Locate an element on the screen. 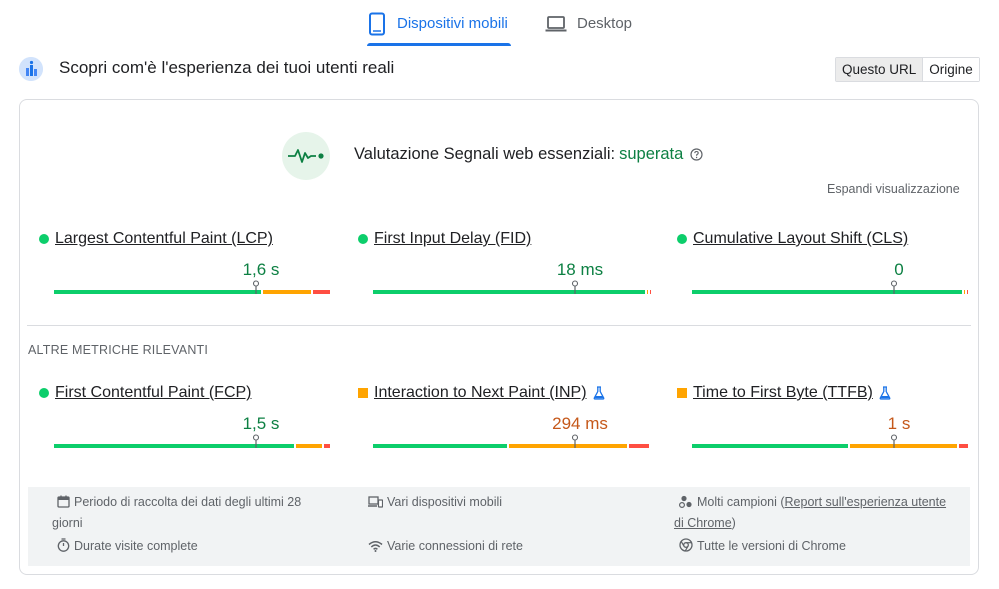  other-metrics-heading: ALTRE METRICHE RILEVANTI is located at coordinates (118, 350).